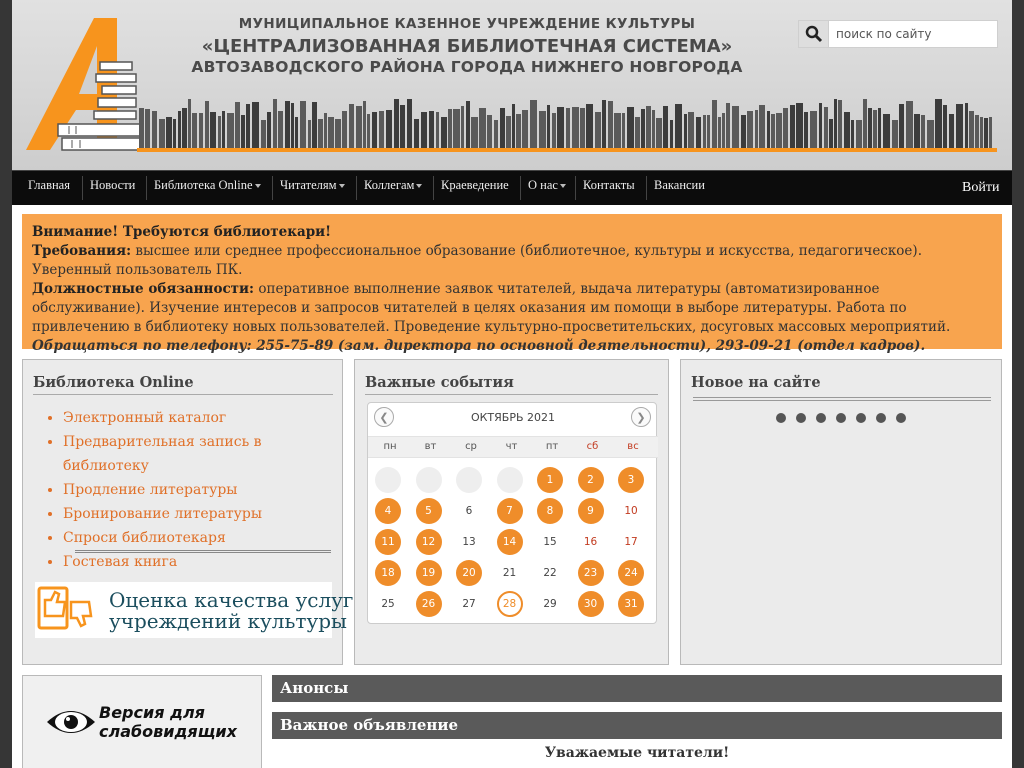 The image size is (1024, 768). What do you see at coordinates (202, 490) in the screenshot?
I see `link-renew-books: Продление литературы` at bounding box center [202, 490].